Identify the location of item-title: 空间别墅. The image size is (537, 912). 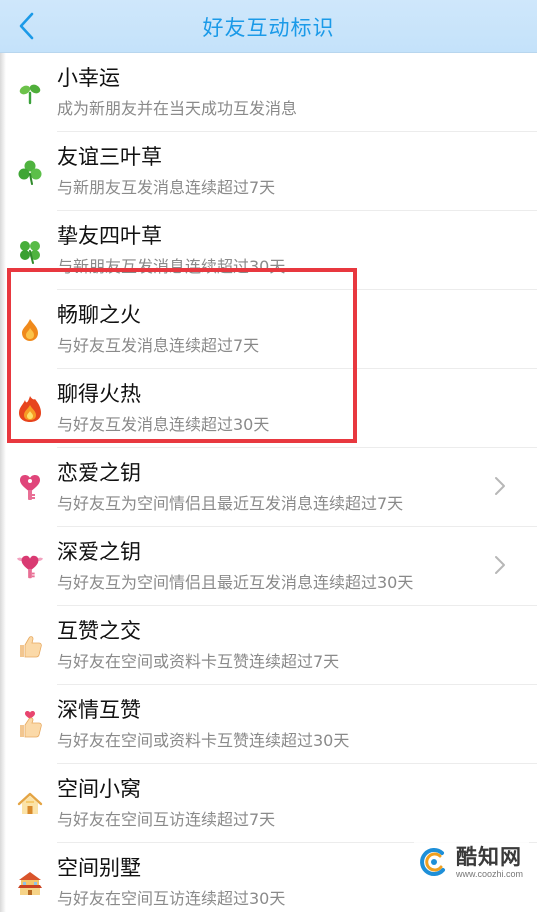
(99, 868).